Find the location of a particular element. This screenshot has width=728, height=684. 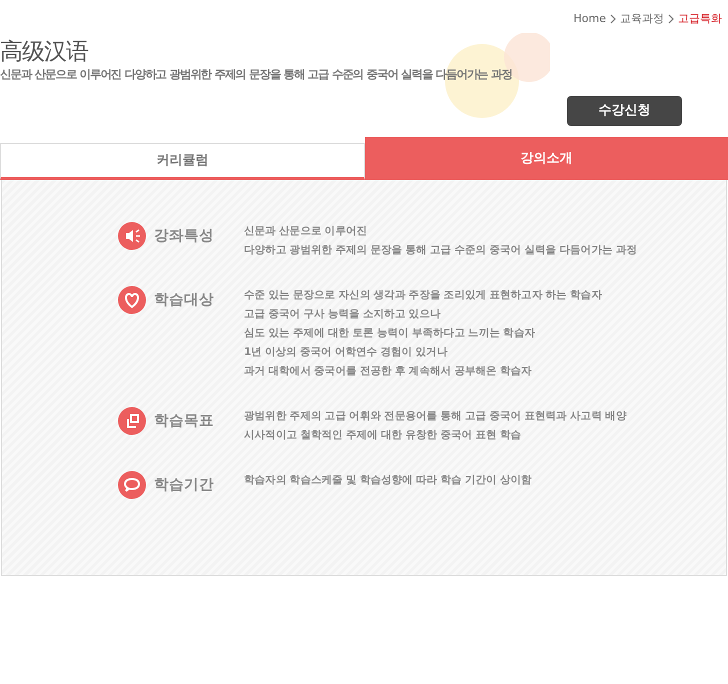

subtitle: 신문과 산문으로 이루어진 다양하고 광범위한 주제의 문장을 통해 고급 수준의 중국어 실력을 다듬어가는 과정 is located at coordinates (256, 74).